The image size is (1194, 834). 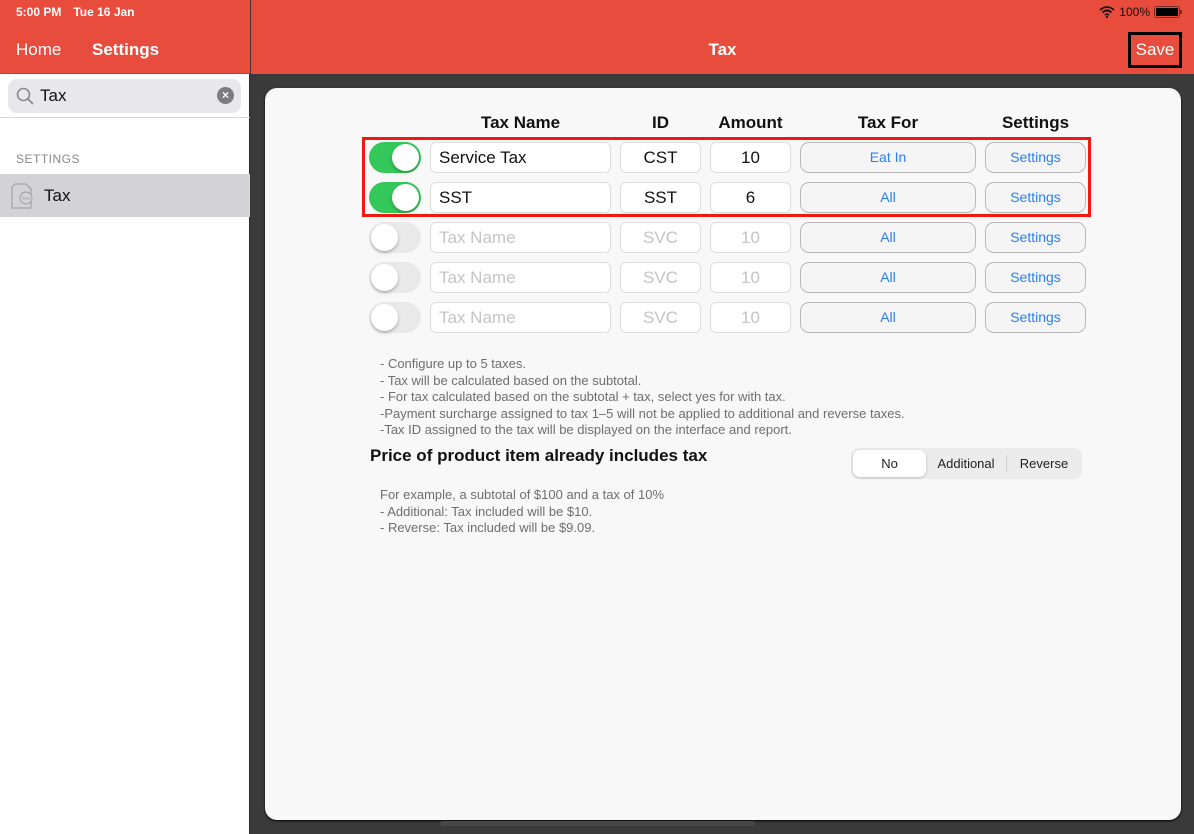 I want to click on wifi-icon, so click(x=1107, y=12).